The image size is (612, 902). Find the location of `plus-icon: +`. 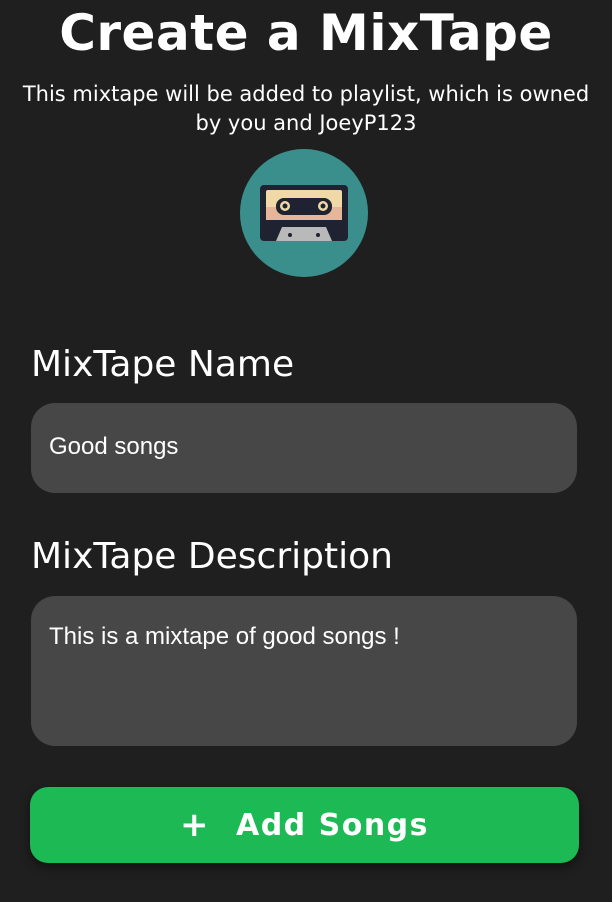

plus-icon: + is located at coordinates (194, 825).